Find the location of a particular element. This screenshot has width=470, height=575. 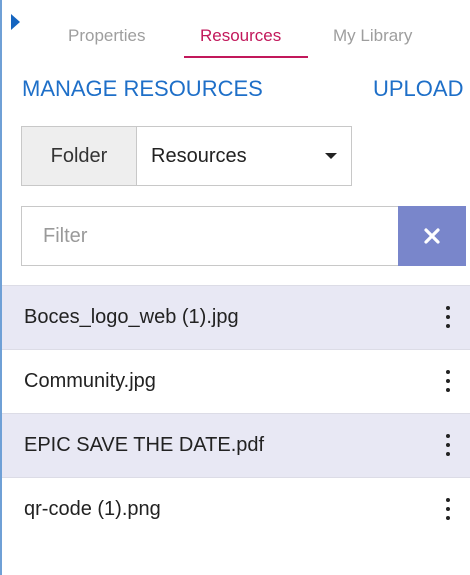

clear-filter-button is located at coordinates (432, 236).